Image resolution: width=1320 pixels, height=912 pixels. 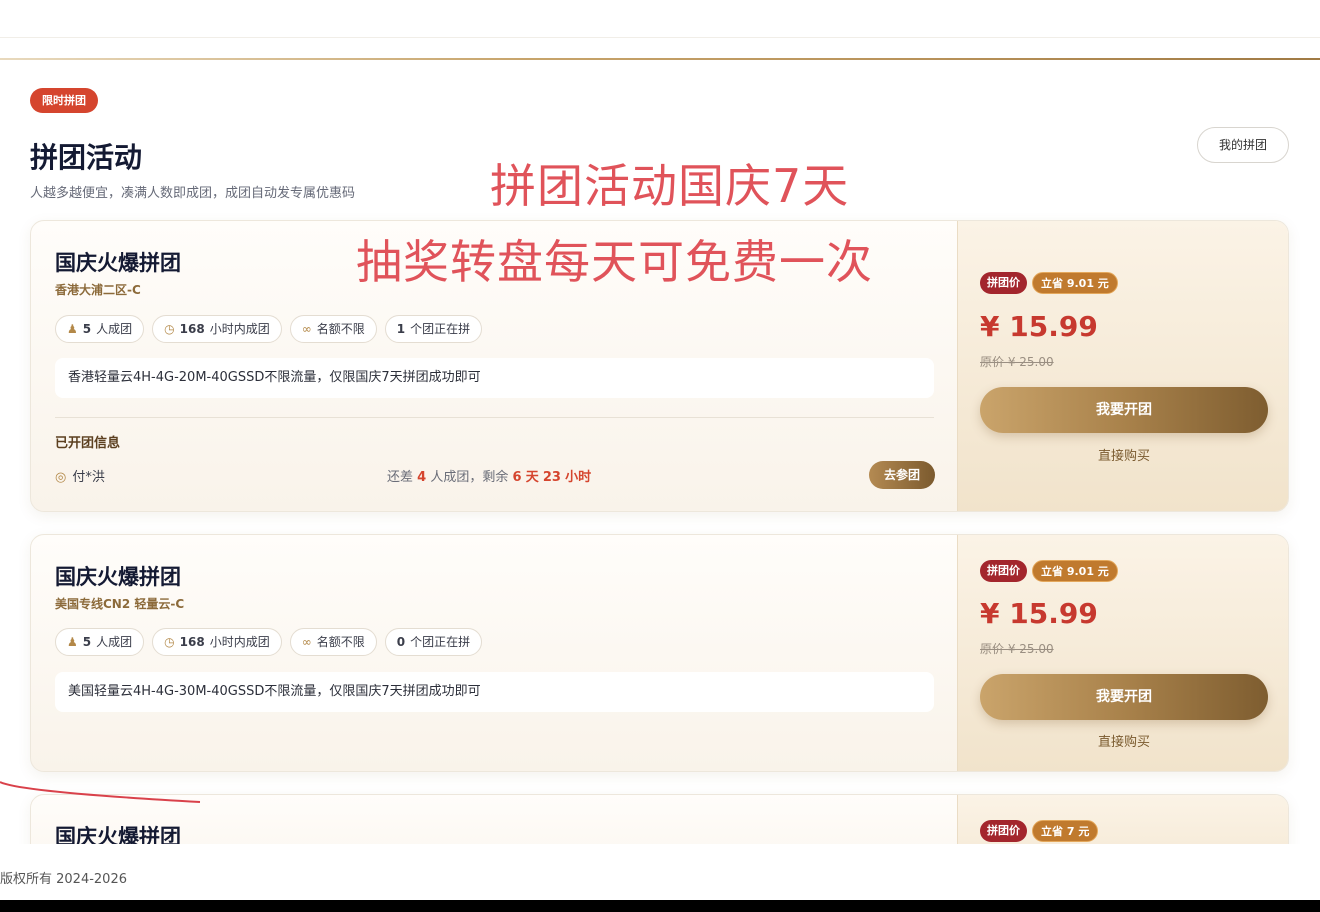 I want to click on save-tag: 立省 7 元, so click(x=1065, y=831).